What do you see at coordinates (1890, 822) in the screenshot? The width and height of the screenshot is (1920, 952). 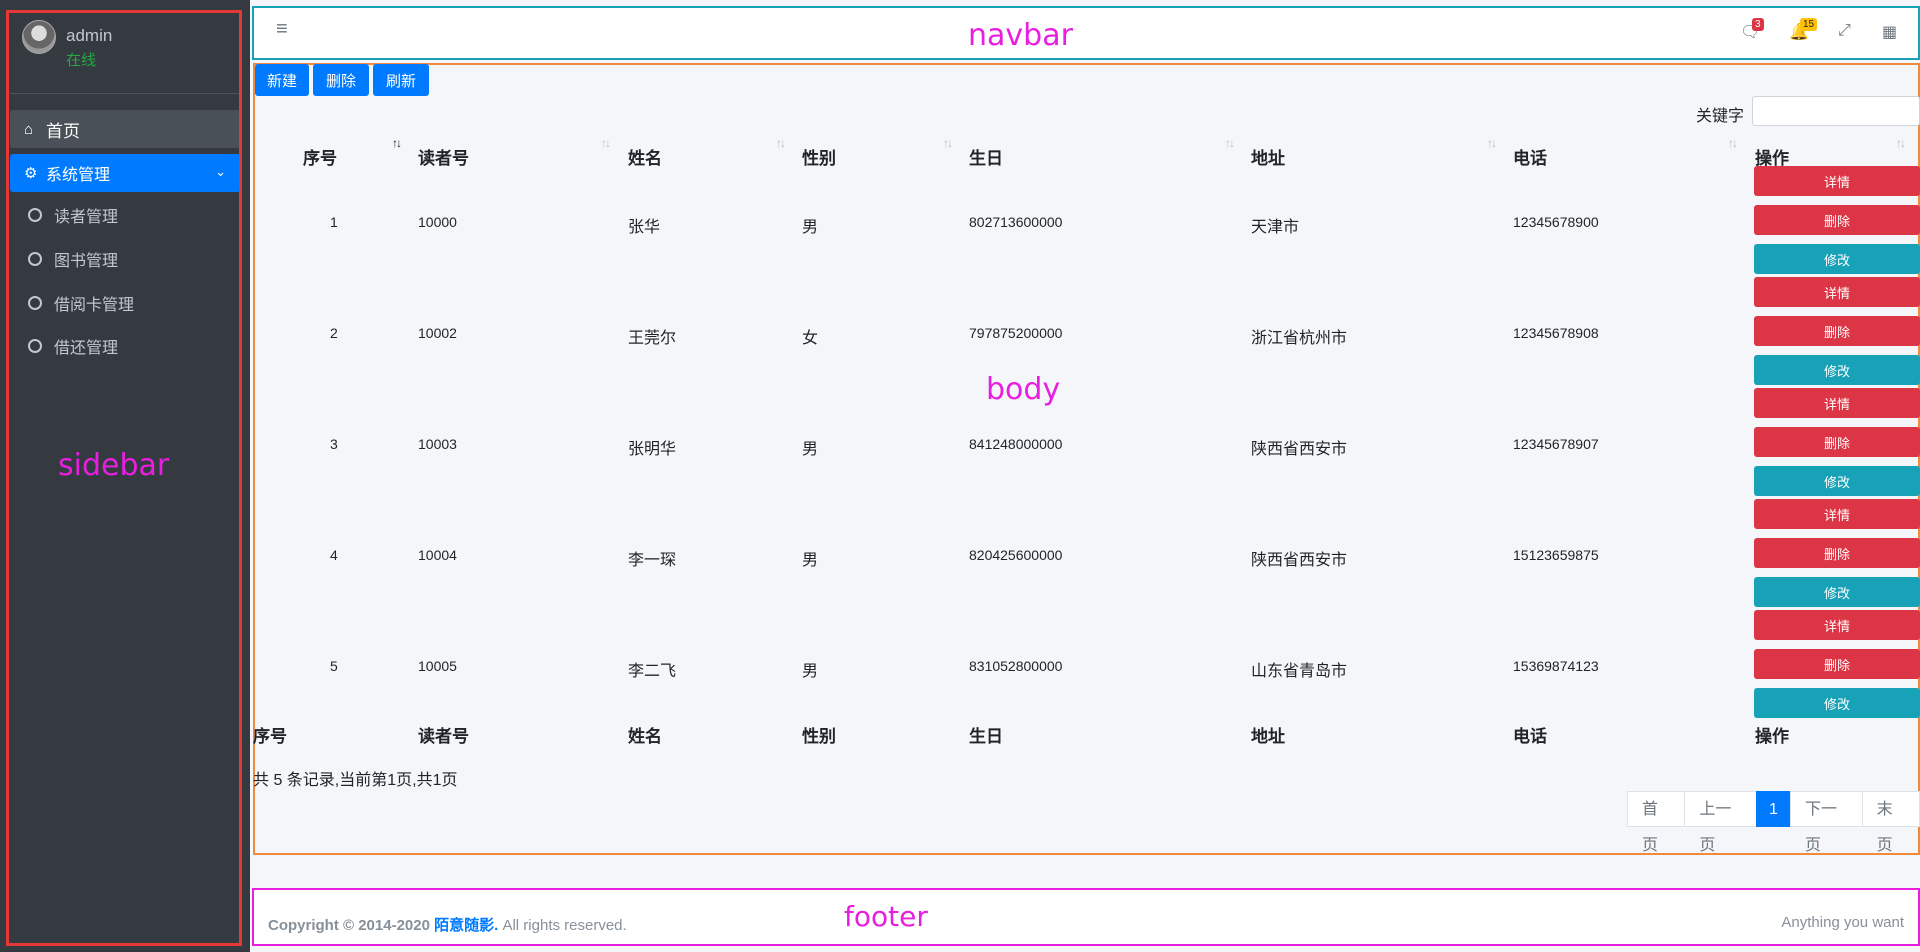 I see `page-last: 末页` at bounding box center [1890, 822].